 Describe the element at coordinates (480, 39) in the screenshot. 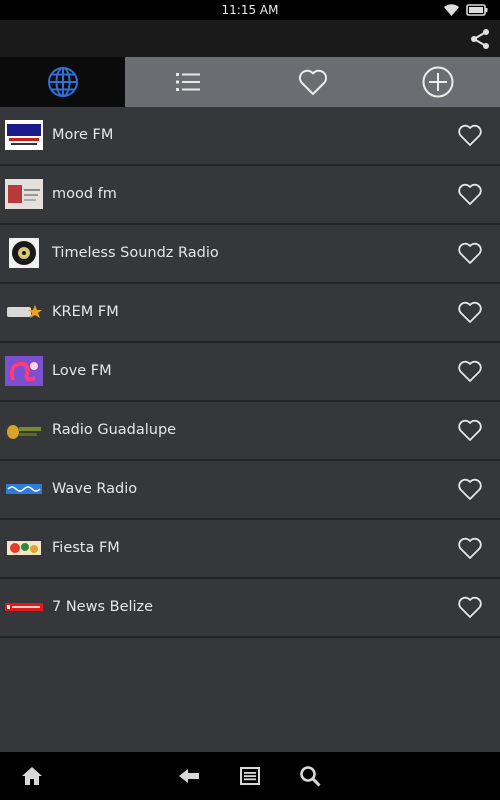

I see `share-icon` at that location.